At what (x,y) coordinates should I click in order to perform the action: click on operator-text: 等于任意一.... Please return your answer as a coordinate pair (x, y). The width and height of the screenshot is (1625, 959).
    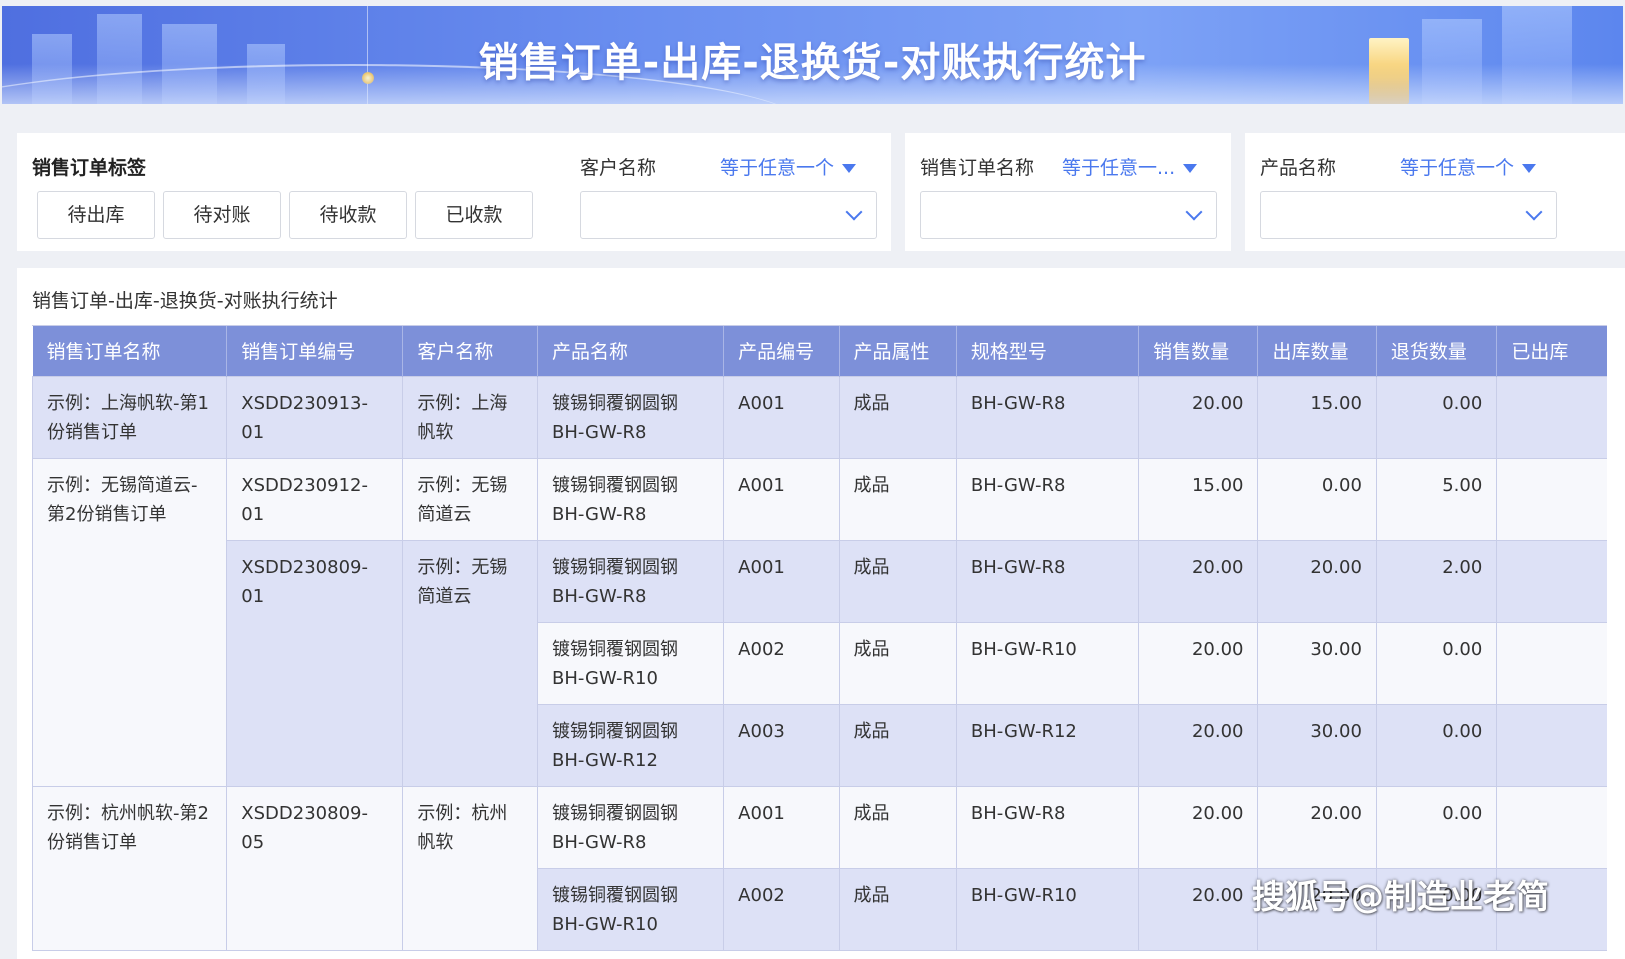
    Looking at the image, I should click on (1119, 168).